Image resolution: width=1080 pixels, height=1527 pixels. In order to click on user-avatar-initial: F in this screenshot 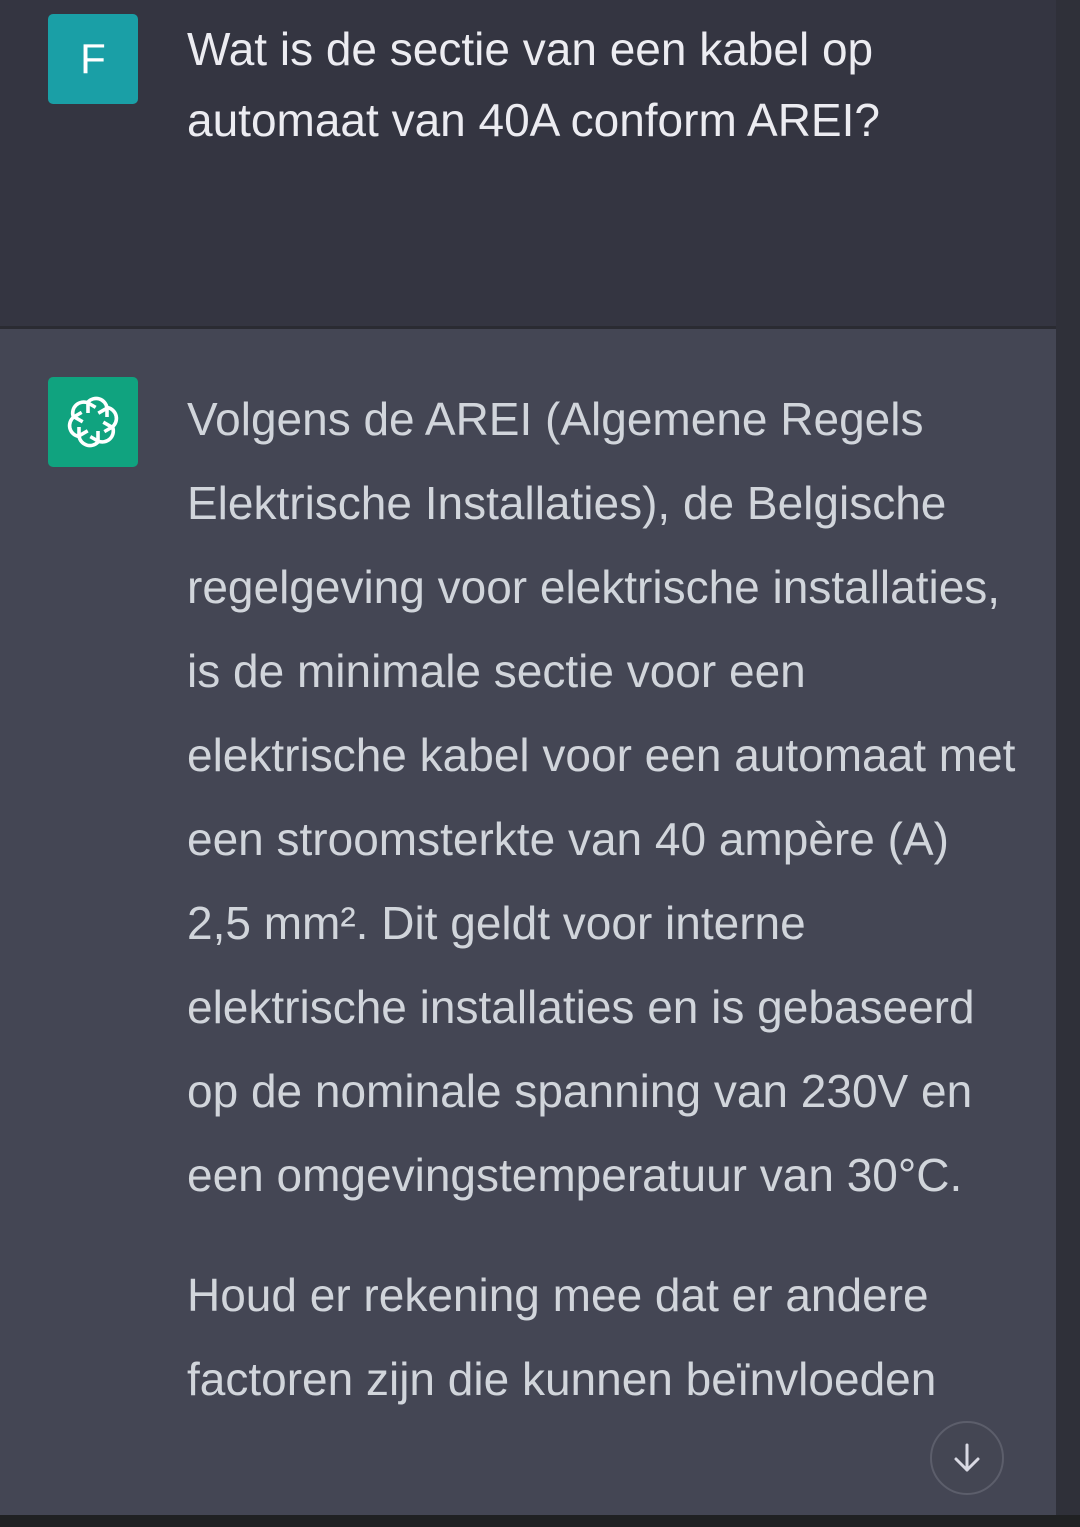, I will do `click(93, 58)`.